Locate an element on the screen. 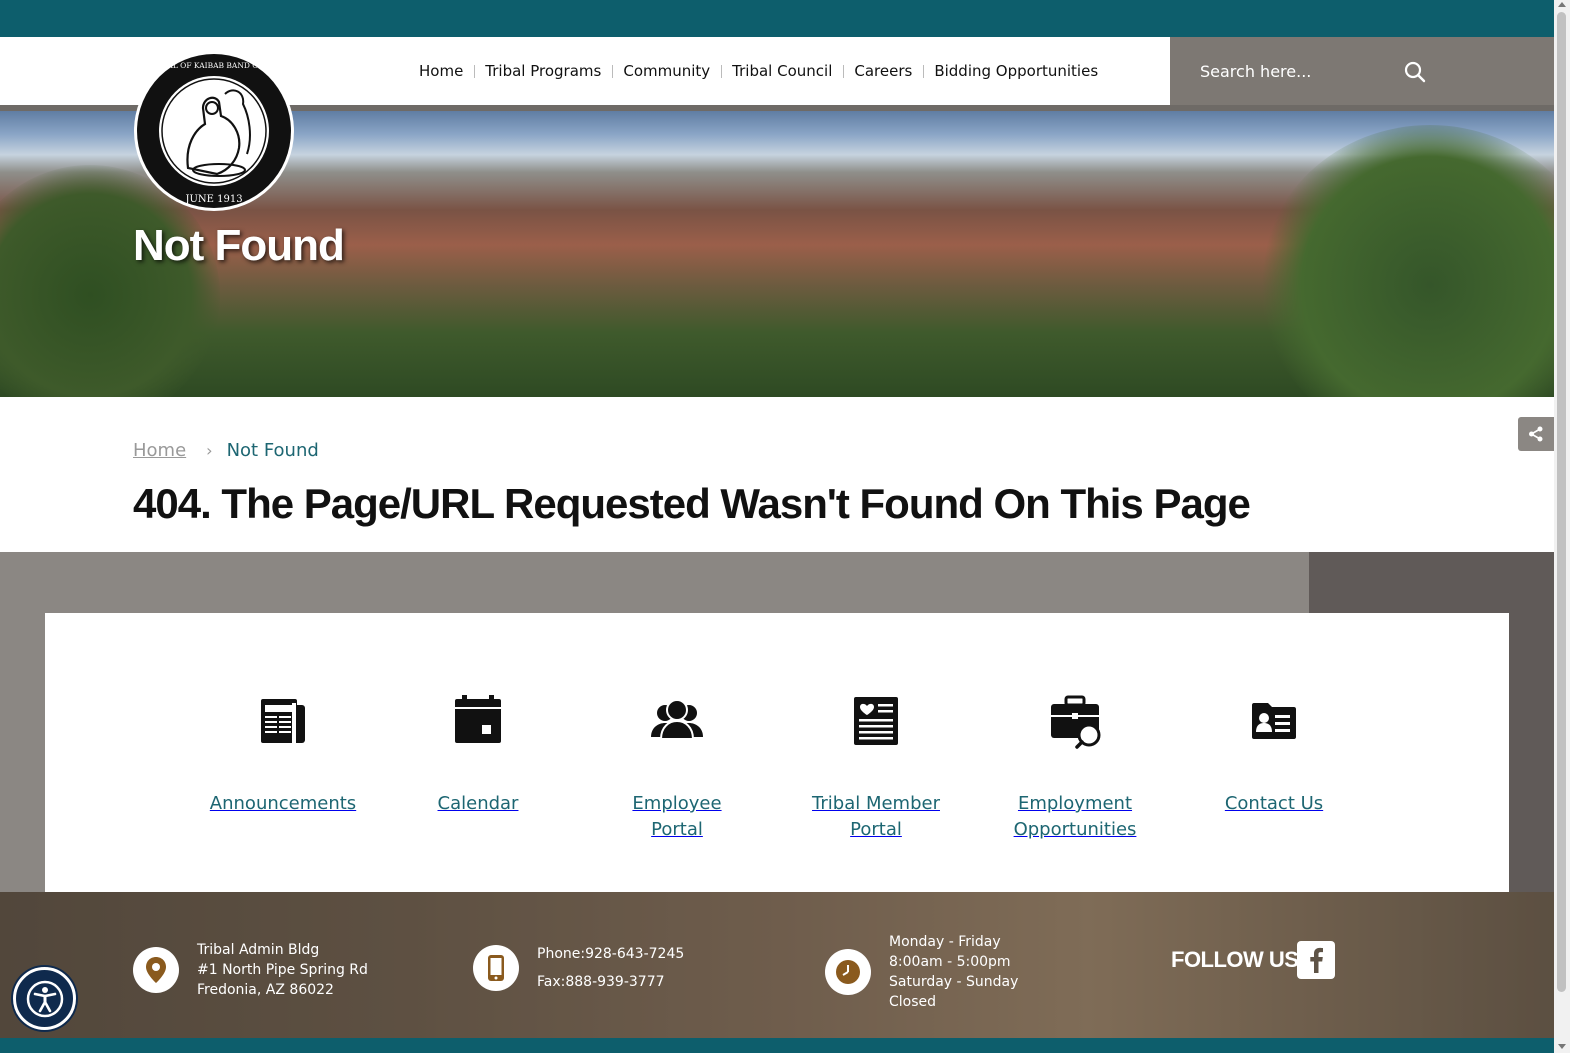 Image resolution: width=1584 pixels, height=1053 pixels. phone-number: Phone:928-643-7245 is located at coordinates (610, 954).